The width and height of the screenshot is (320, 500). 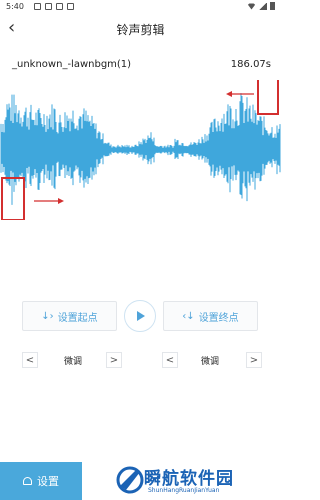 I want to click on settings-button: 设置, so click(x=41, y=481).